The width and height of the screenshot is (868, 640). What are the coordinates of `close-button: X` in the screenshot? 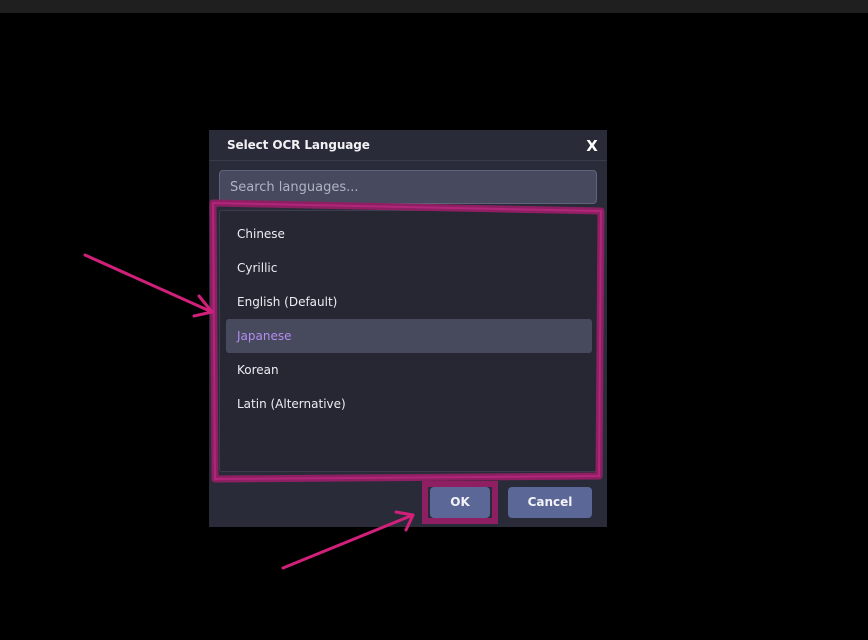 It's located at (592, 146).